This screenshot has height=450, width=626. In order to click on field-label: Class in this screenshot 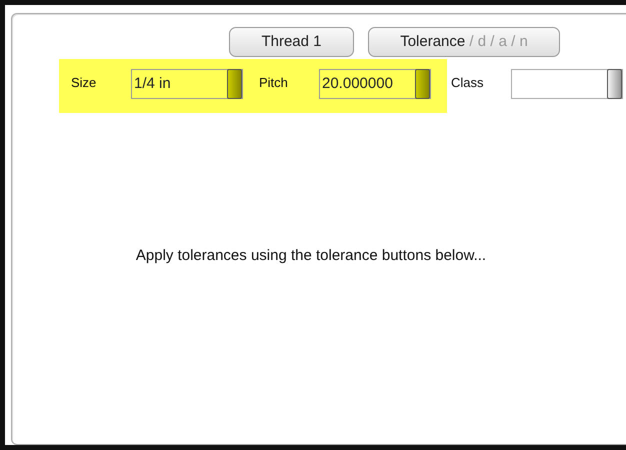, I will do `click(468, 83)`.